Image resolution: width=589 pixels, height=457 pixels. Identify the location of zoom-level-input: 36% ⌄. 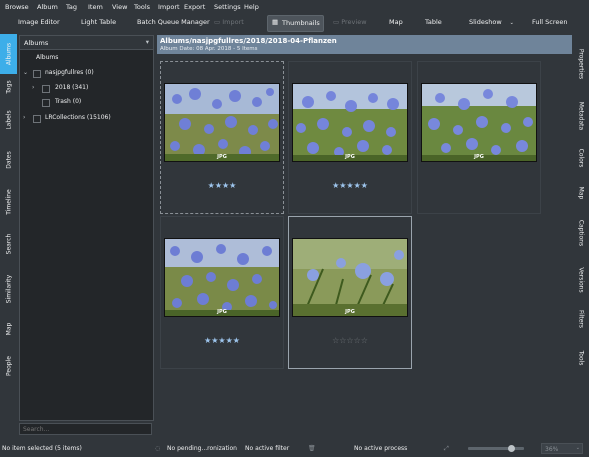
(562, 448).